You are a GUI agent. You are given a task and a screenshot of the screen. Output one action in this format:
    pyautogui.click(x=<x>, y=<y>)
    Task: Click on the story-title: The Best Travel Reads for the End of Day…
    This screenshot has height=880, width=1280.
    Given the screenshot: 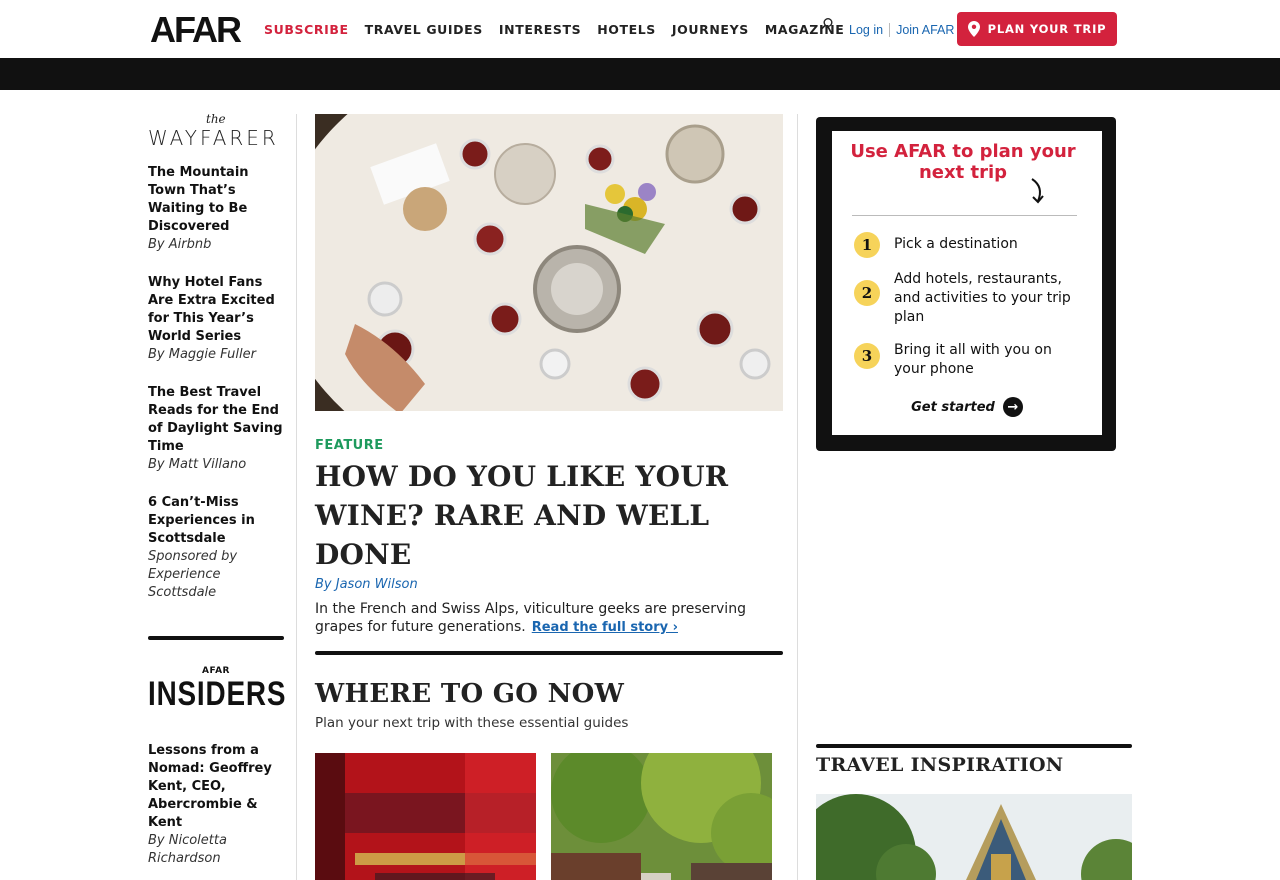 What is the action you would take?
    pyautogui.click(x=216, y=420)
    